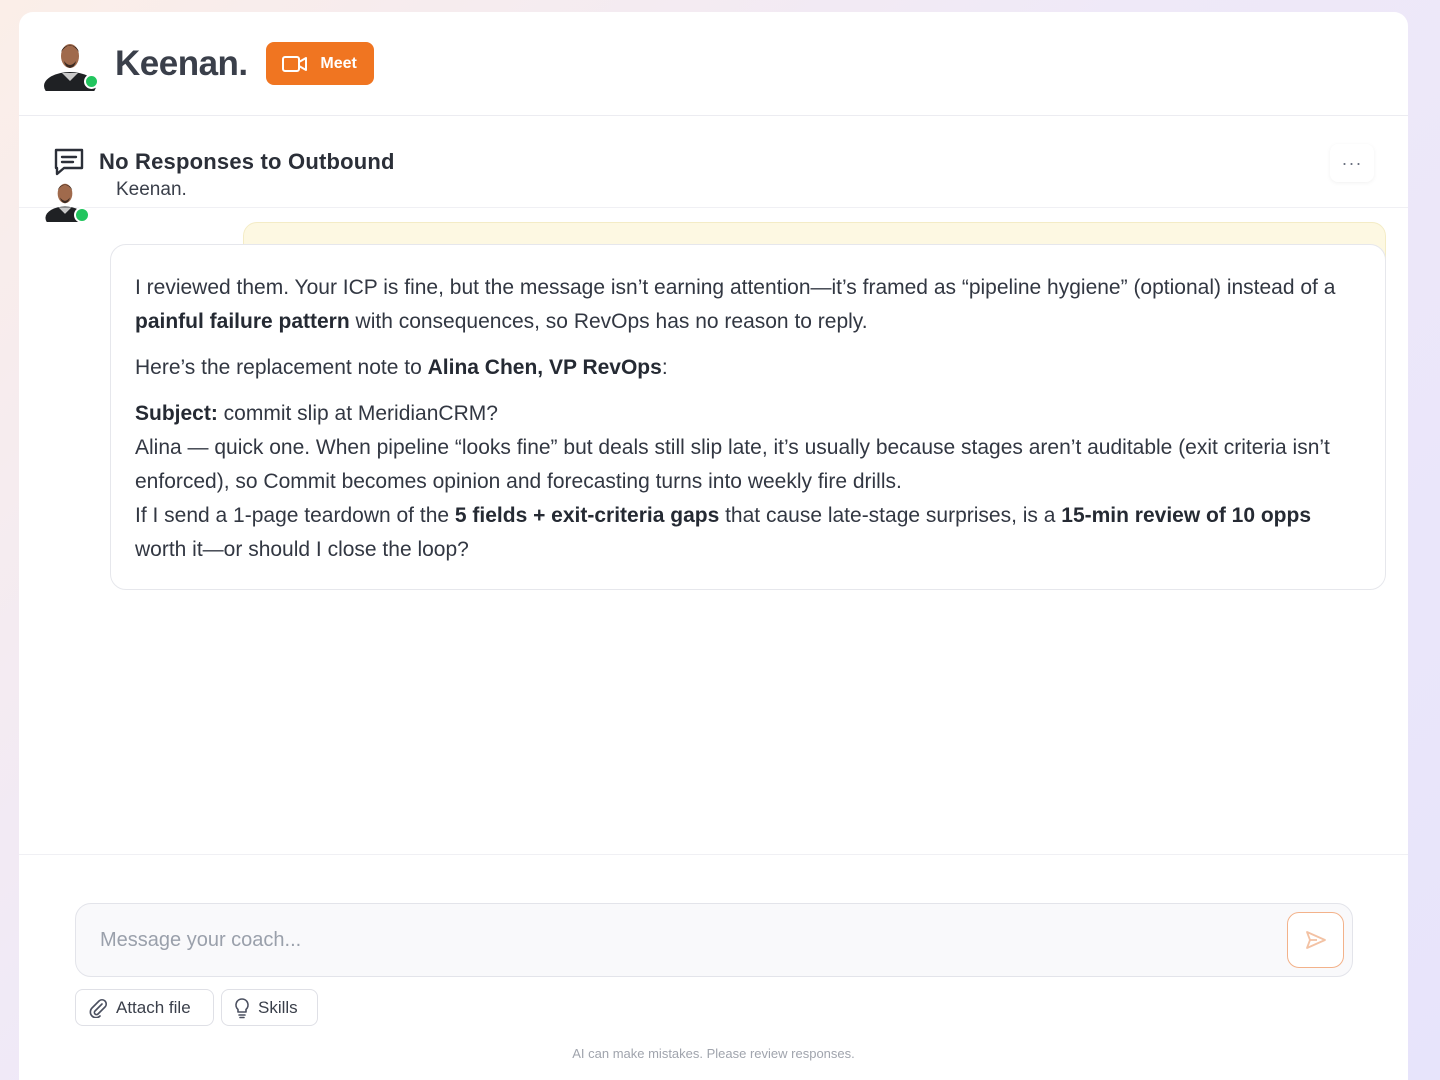 This screenshot has height=1080, width=1440. What do you see at coordinates (153, 1007) in the screenshot?
I see `attach-file-label: Attach file` at bounding box center [153, 1007].